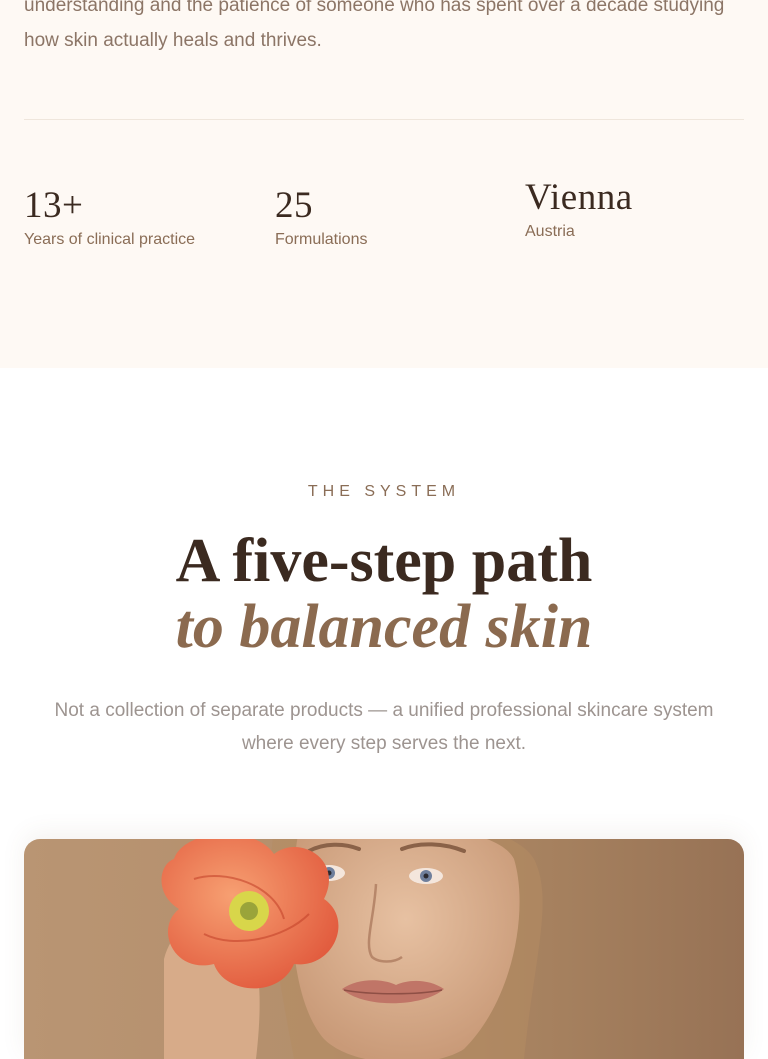  What do you see at coordinates (294, 205) in the screenshot?
I see `stat-value: 25` at bounding box center [294, 205].